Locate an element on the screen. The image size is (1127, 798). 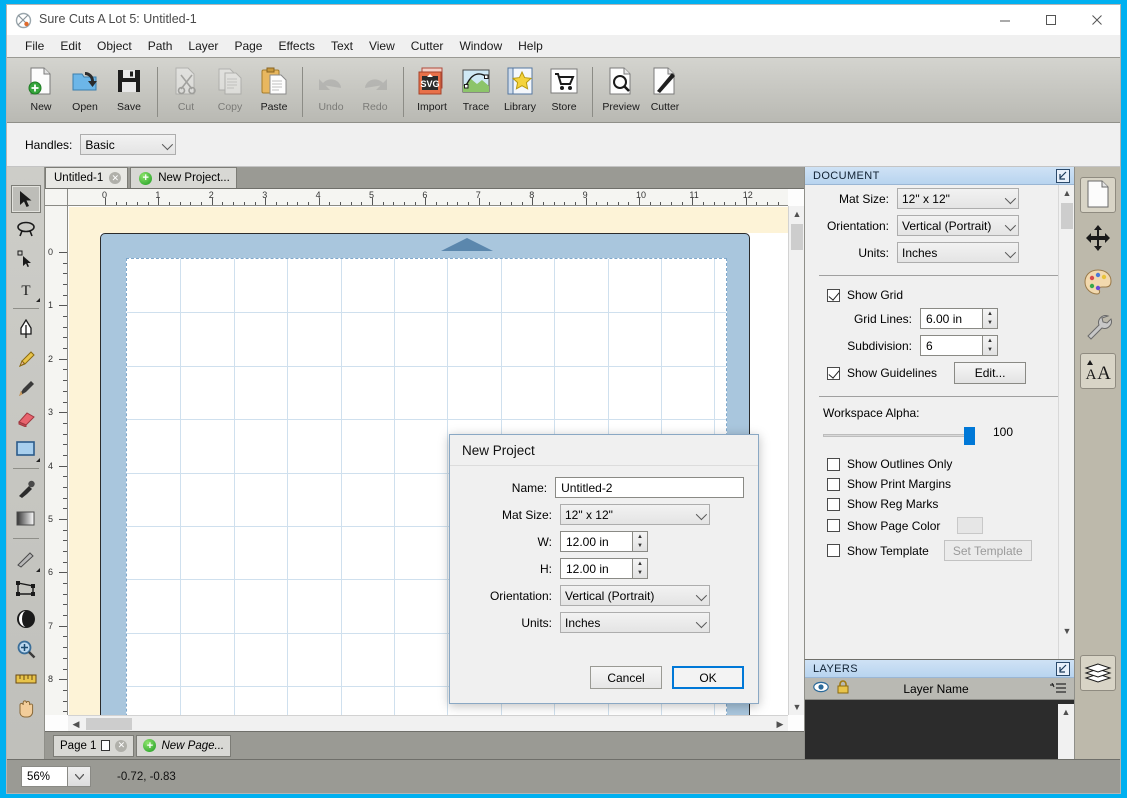
vertical-scroll-thumb is located at coordinates (797, 237).